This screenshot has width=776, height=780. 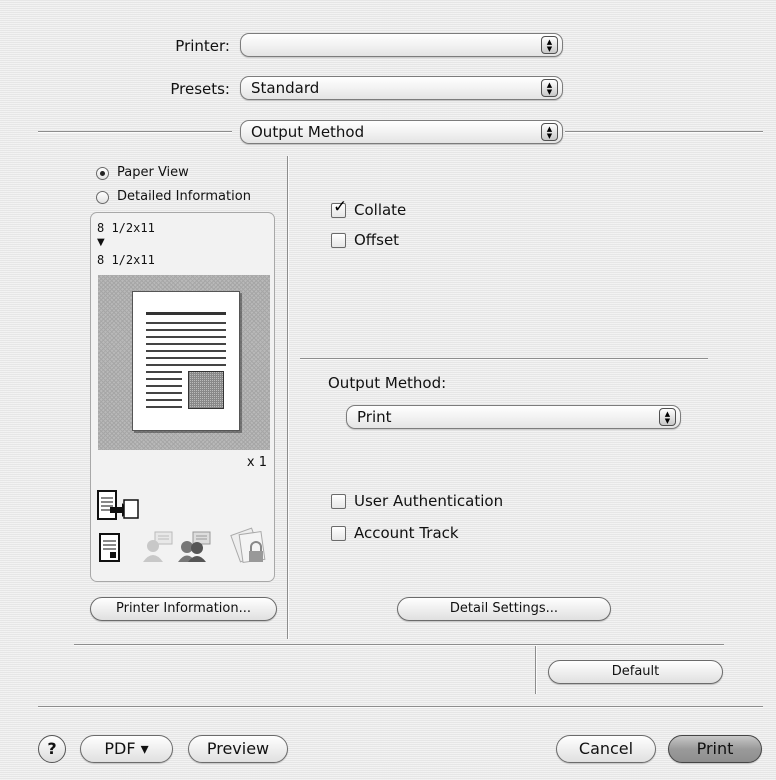 What do you see at coordinates (513, 417) in the screenshot?
I see `output-method-popup: Print ▲ ▼` at bounding box center [513, 417].